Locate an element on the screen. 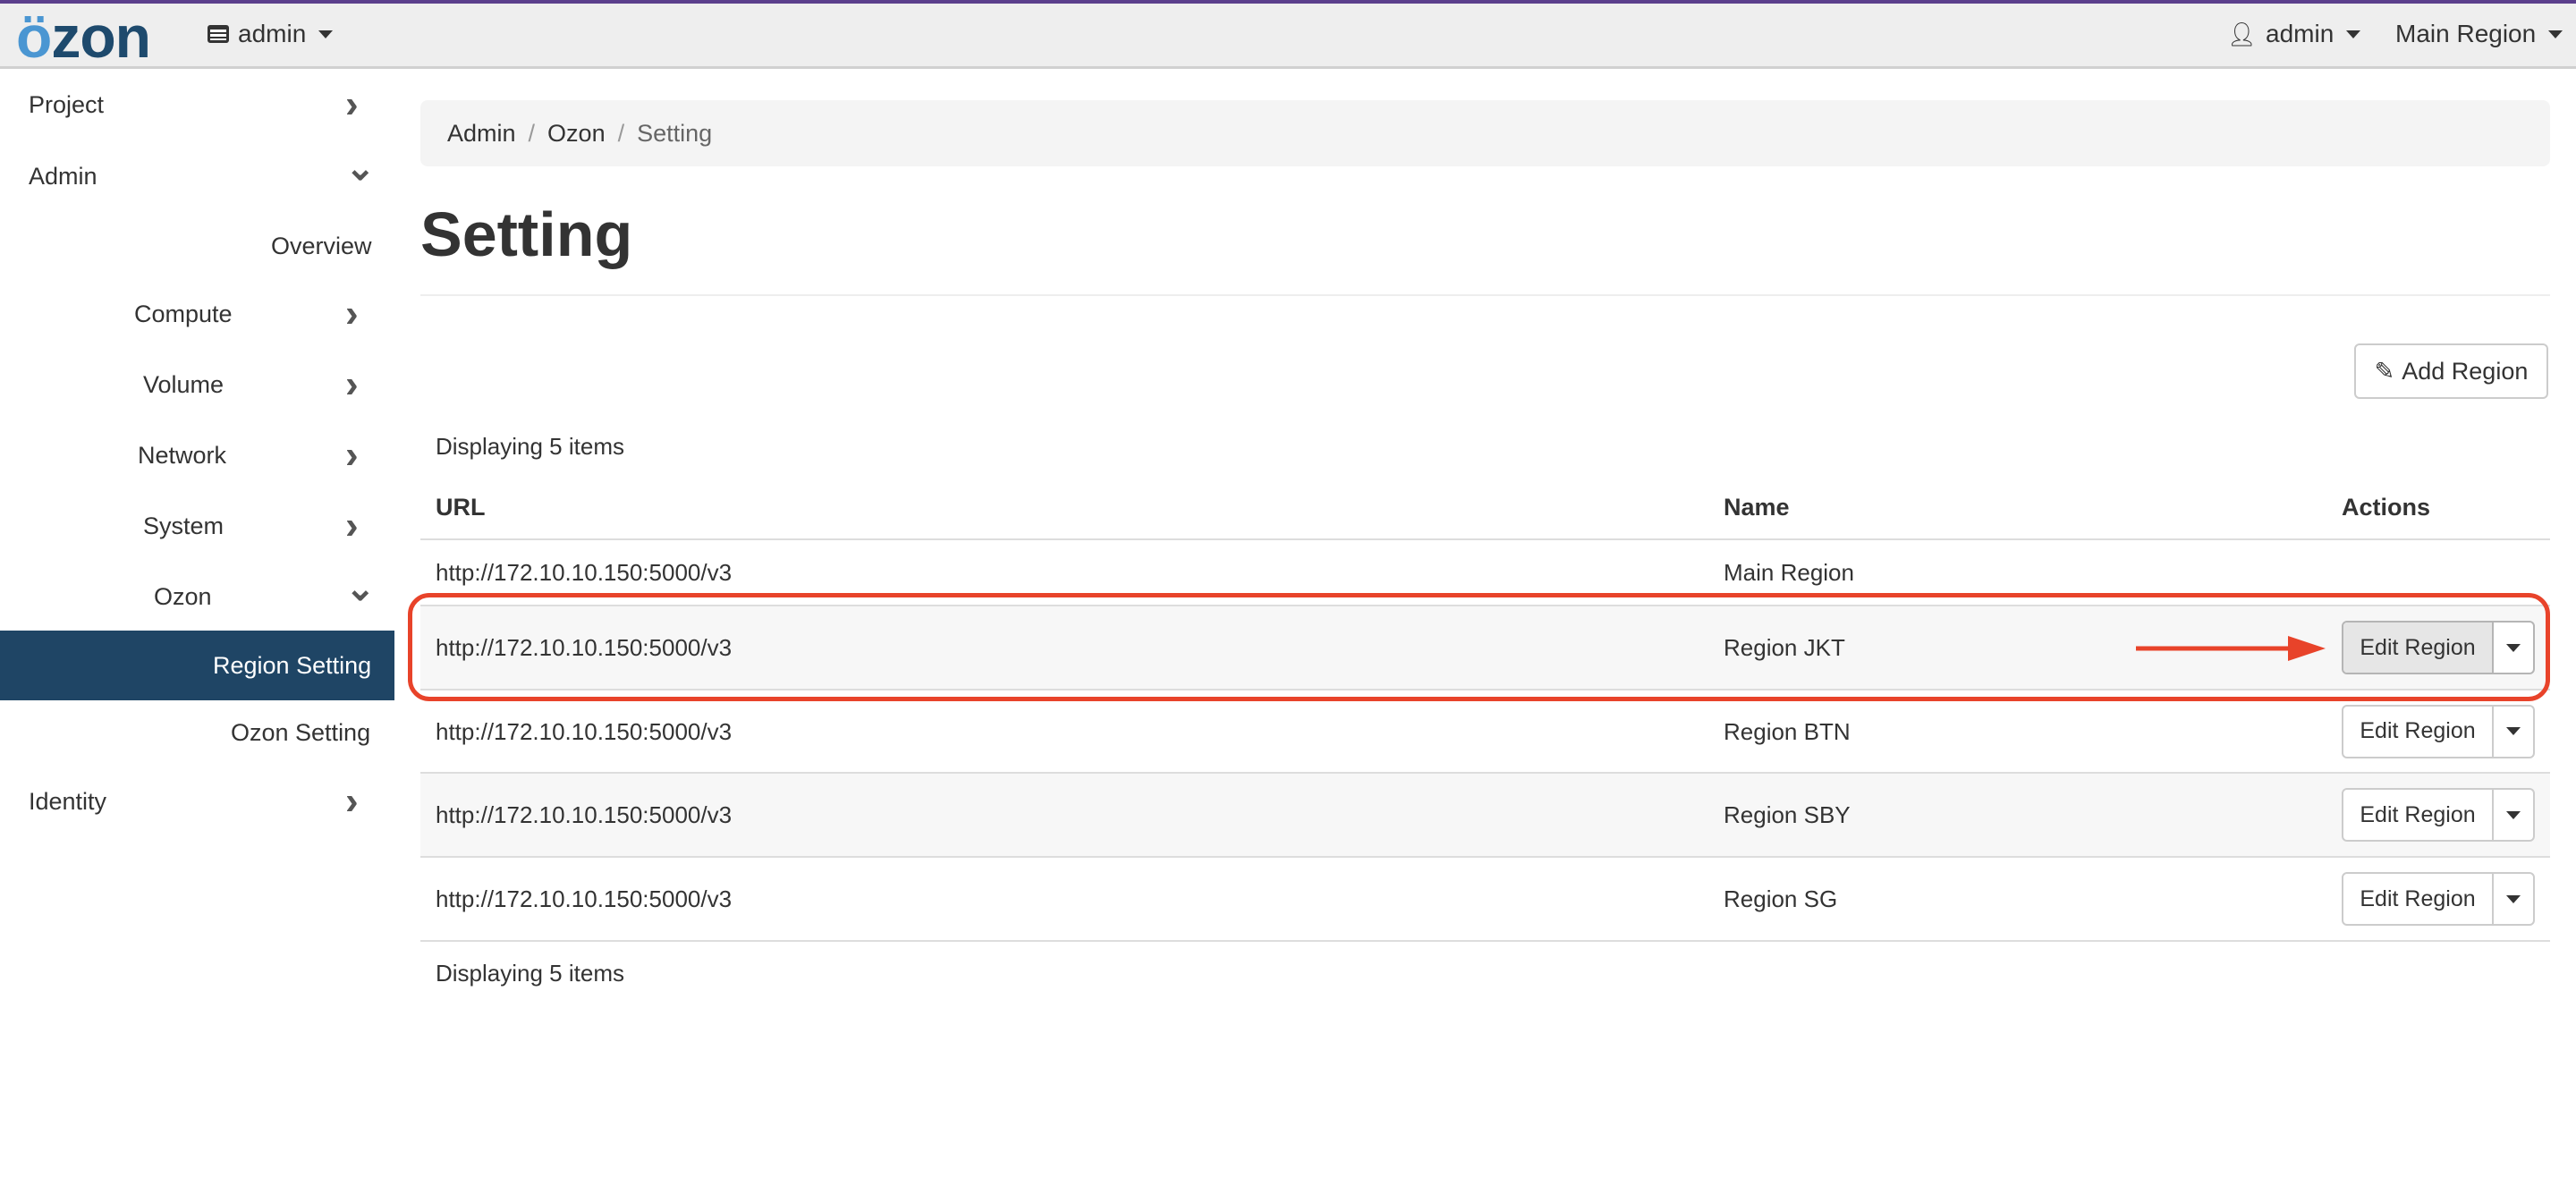 Image resolution: width=2576 pixels, height=1186 pixels. sidebar-item-network: Network › is located at coordinates (197, 455).